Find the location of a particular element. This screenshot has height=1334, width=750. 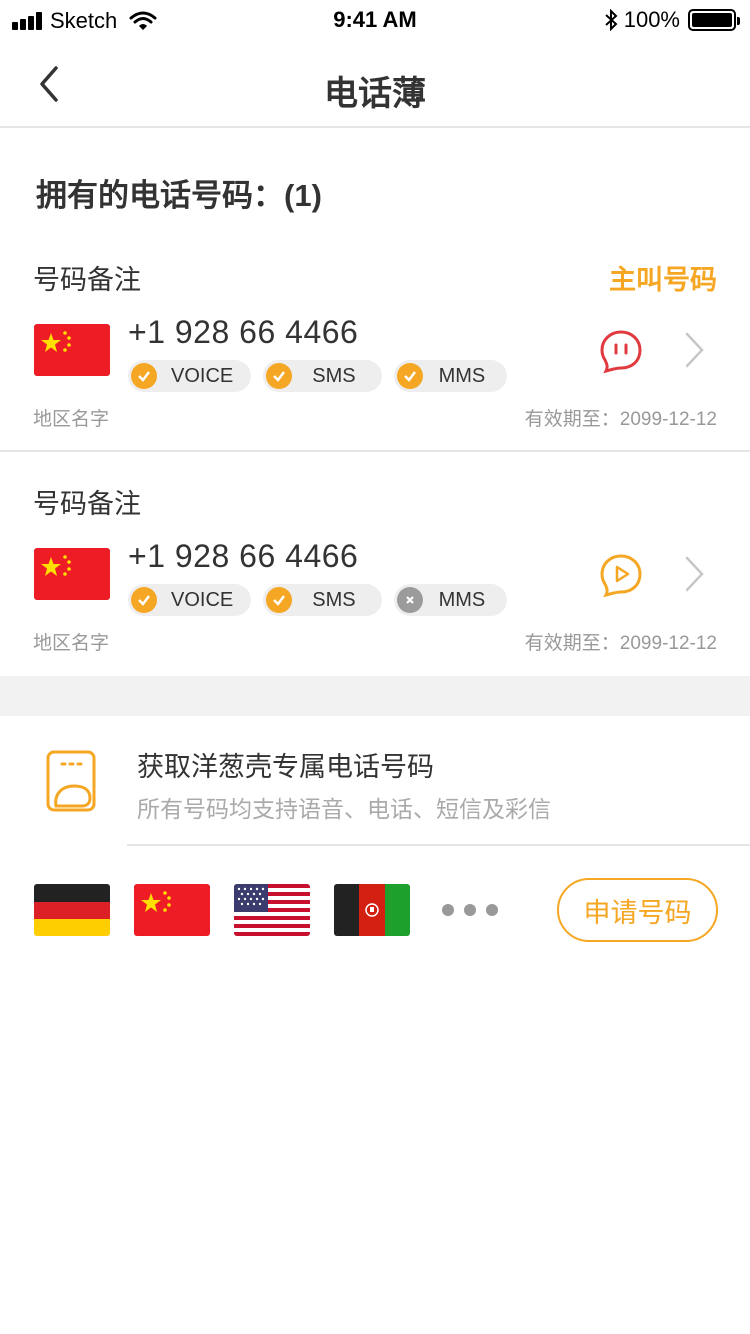

apply-number-button: 申请号码 is located at coordinates (637, 910).